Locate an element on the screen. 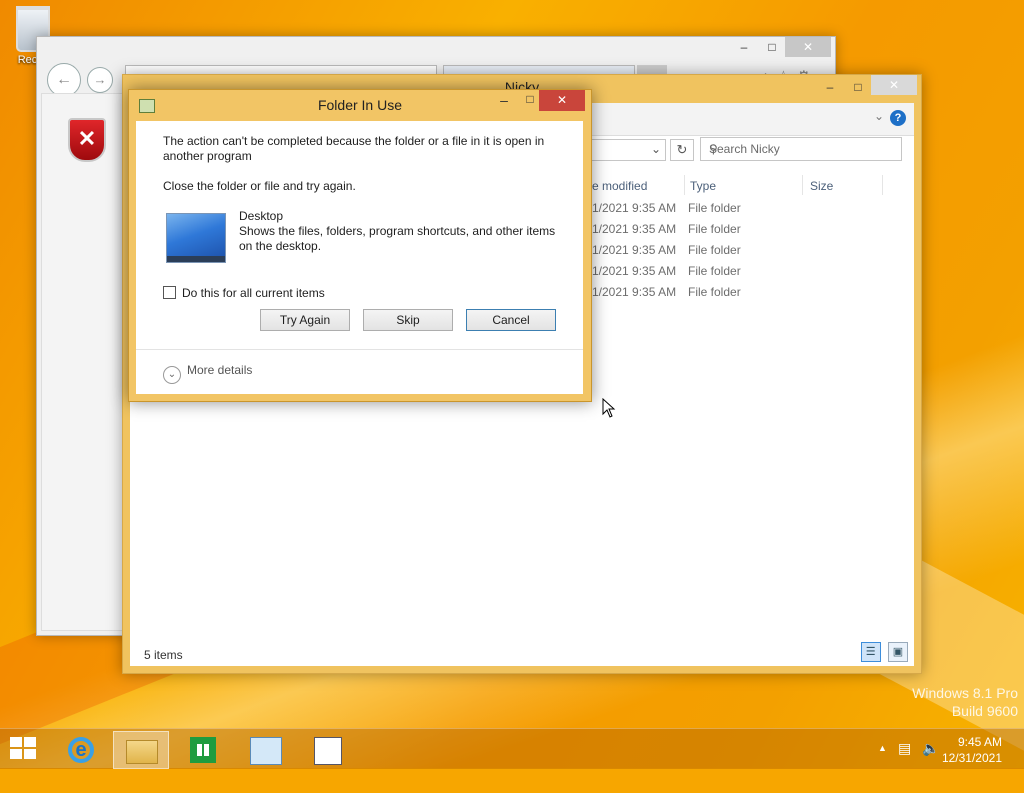 The height and width of the screenshot is (793, 1024). cancel-button: Cancel is located at coordinates (511, 320).